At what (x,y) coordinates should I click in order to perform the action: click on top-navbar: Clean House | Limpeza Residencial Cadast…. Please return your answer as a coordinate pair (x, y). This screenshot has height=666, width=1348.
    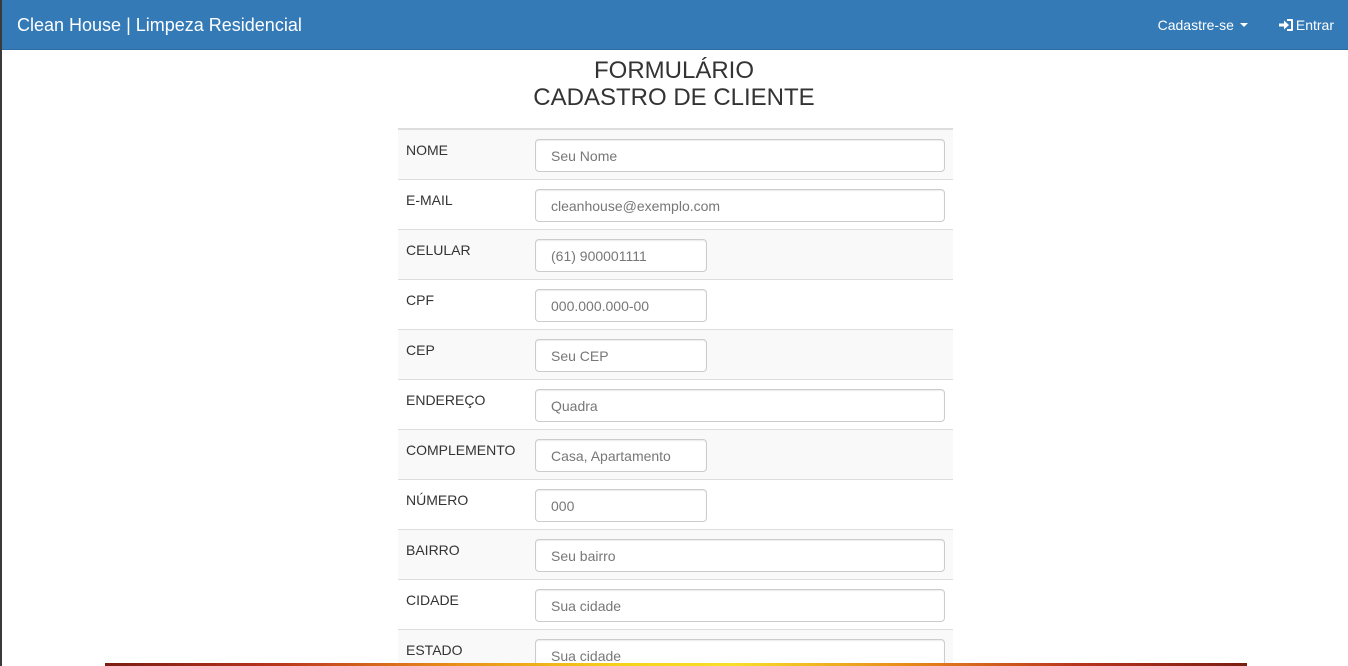
    Looking at the image, I should click on (675, 25).